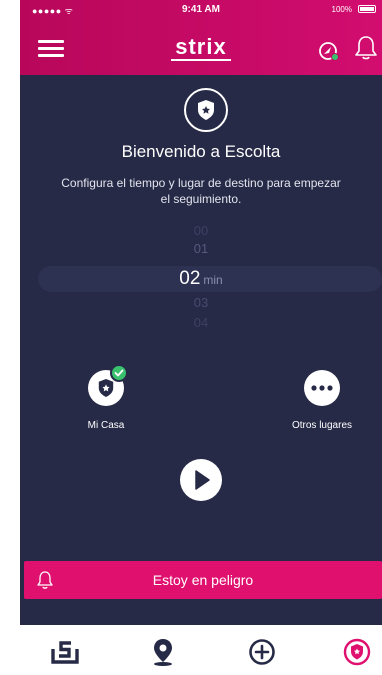 This screenshot has width=382, height=675. I want to click on destination-label: Otros lugares, so click(322, 425).